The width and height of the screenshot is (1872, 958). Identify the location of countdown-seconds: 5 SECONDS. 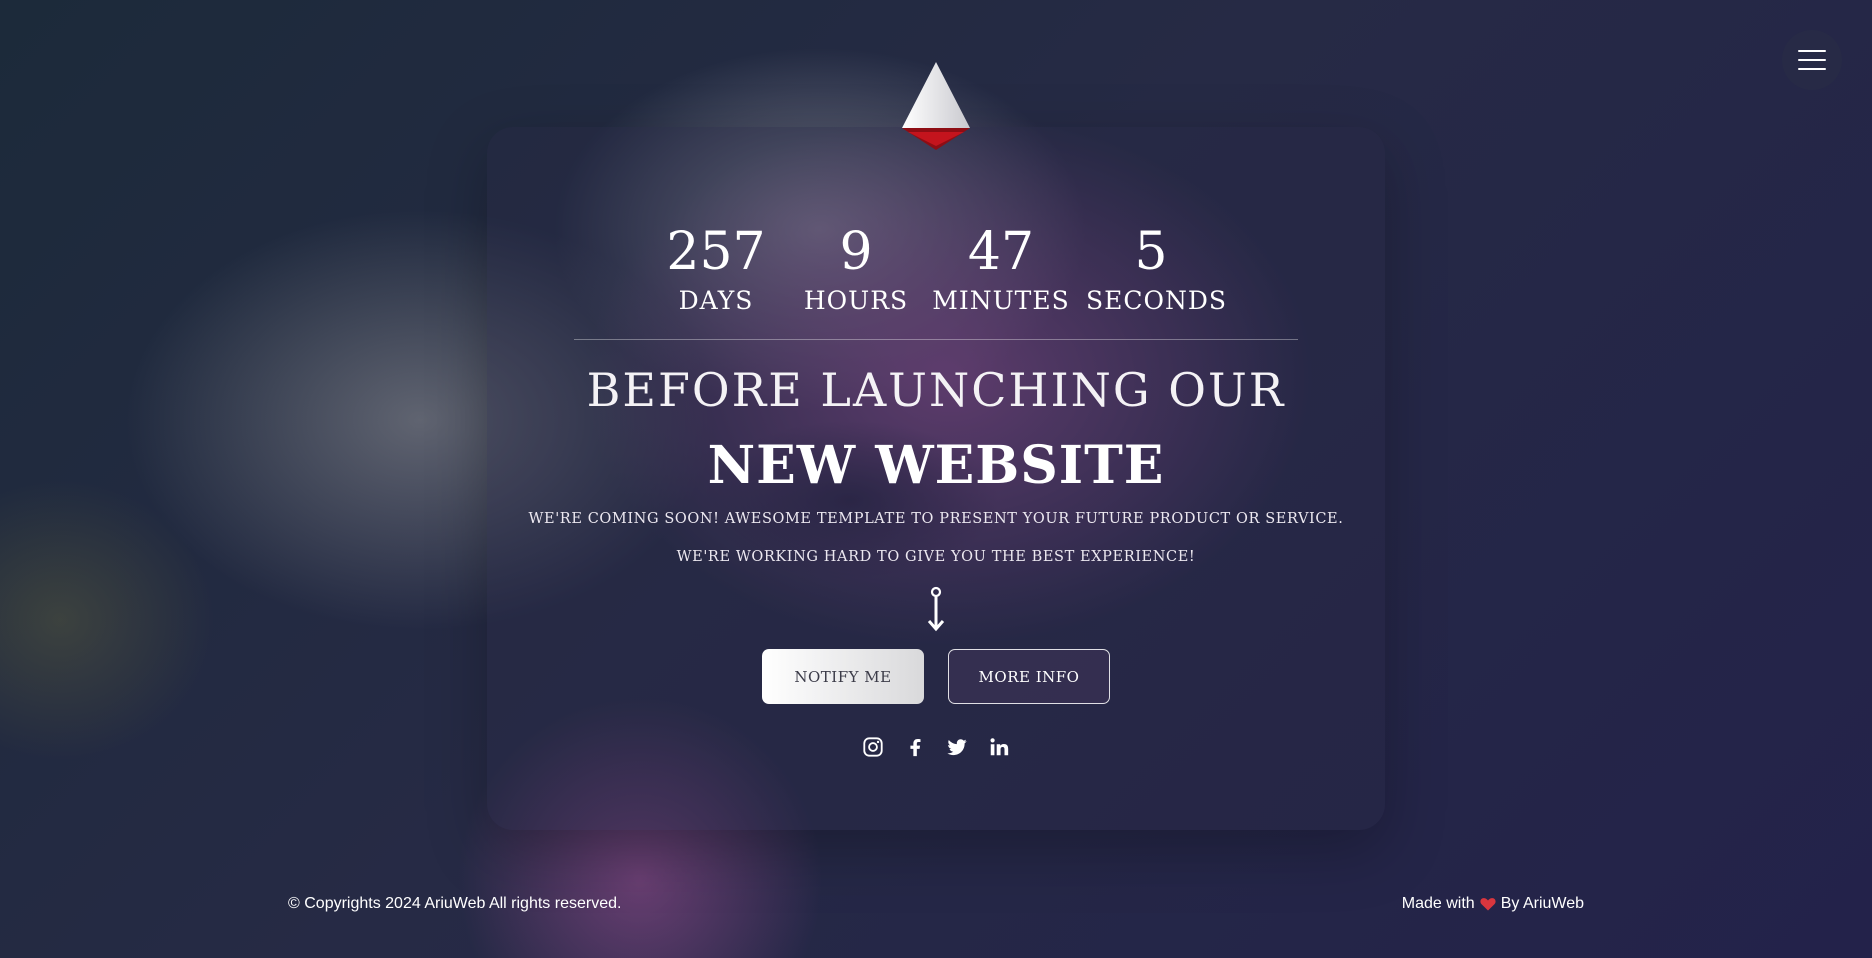
(1157, 270).